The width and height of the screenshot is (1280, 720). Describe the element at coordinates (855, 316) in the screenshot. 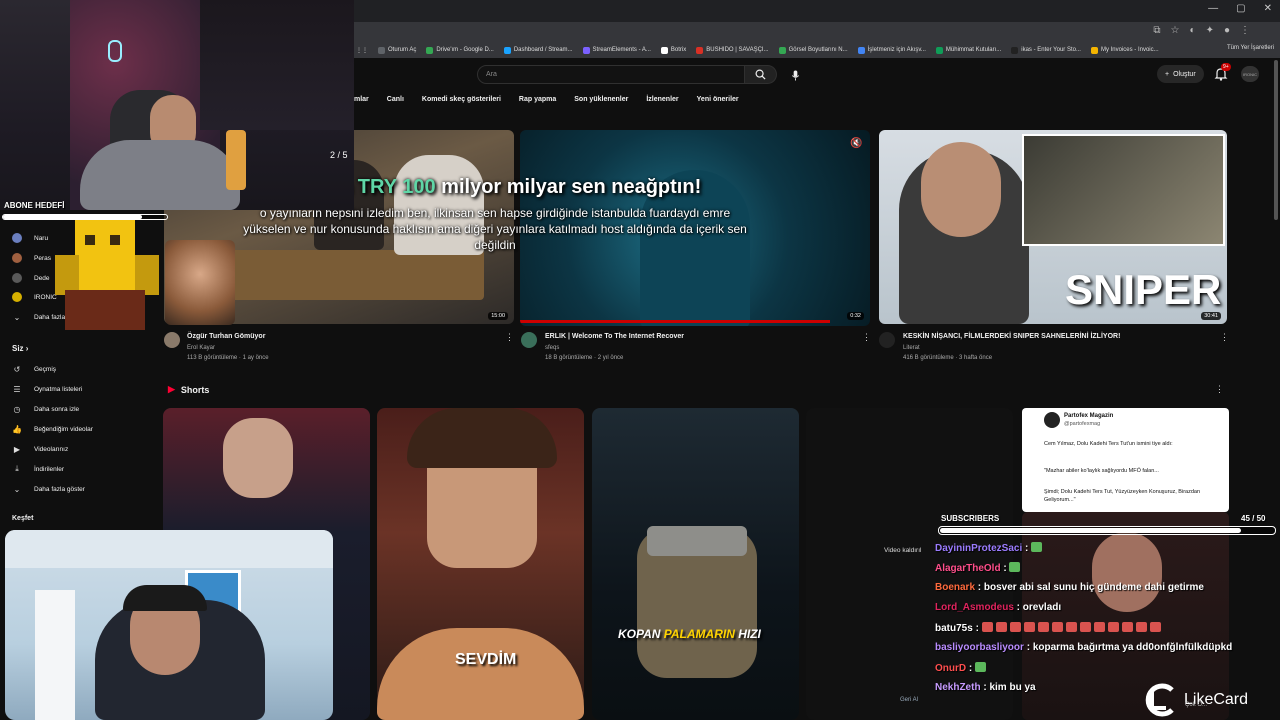

I see `video-duration: 0:32` at that location.